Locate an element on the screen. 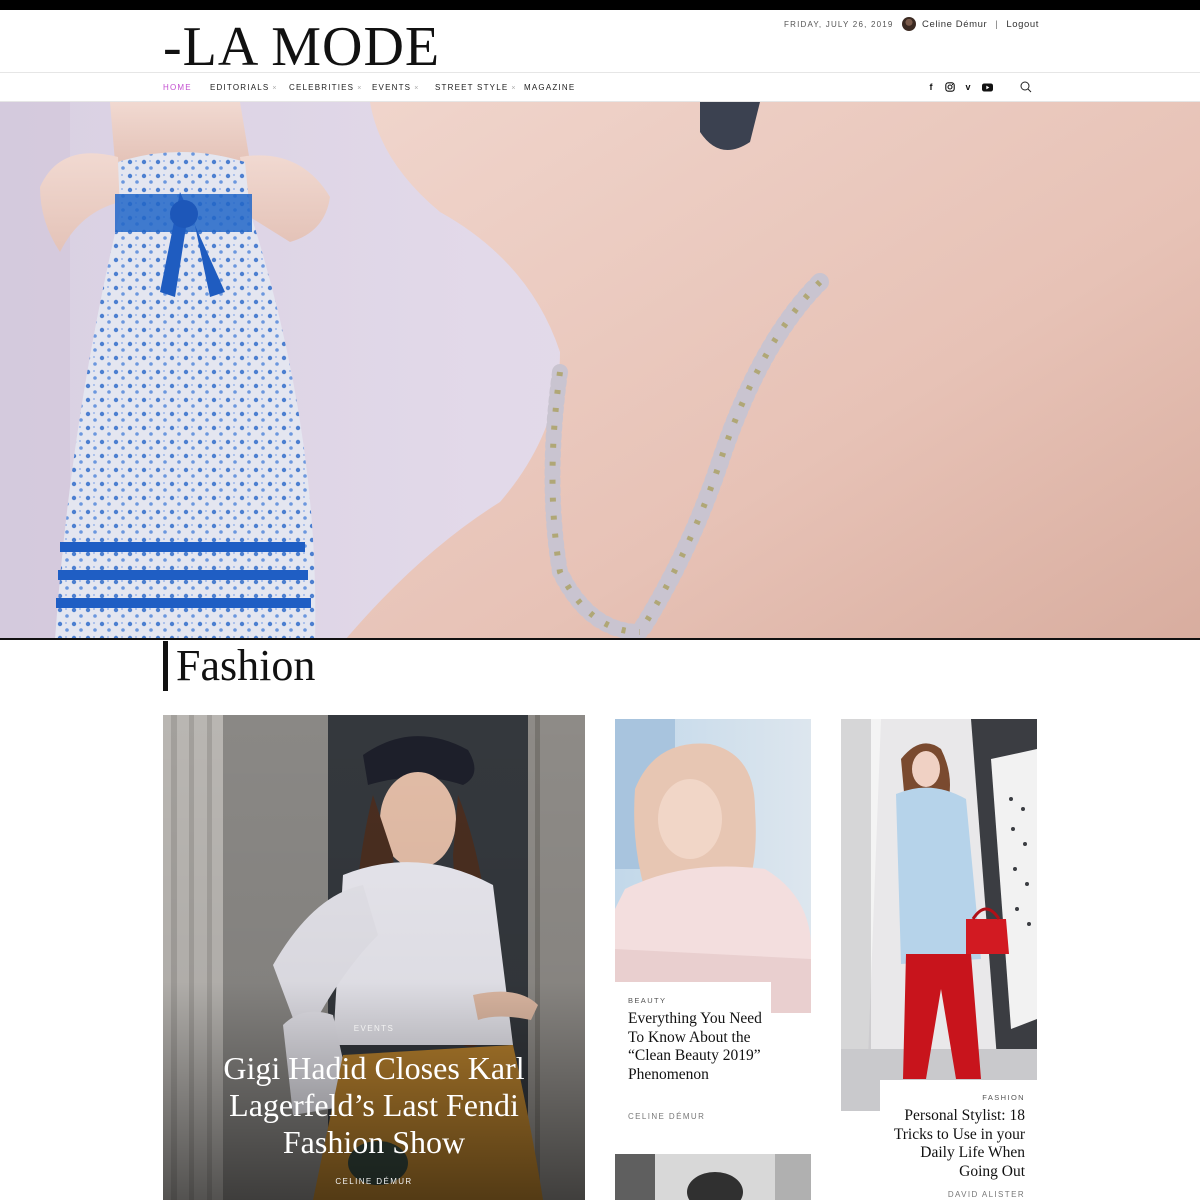  nav-label: HOME is located at coordinates (177, 87).